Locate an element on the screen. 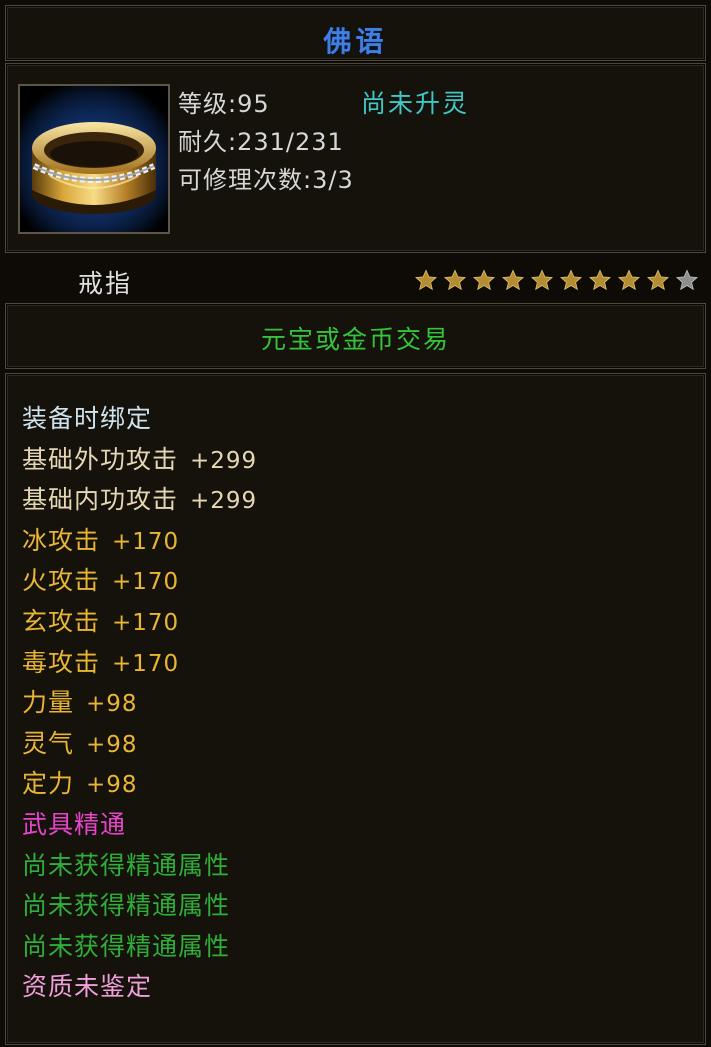 Image resolution: width=711 pixels, height=1047 pixels. attribute-line: 玄攻击 +170 is located at coordinates (139, 625).